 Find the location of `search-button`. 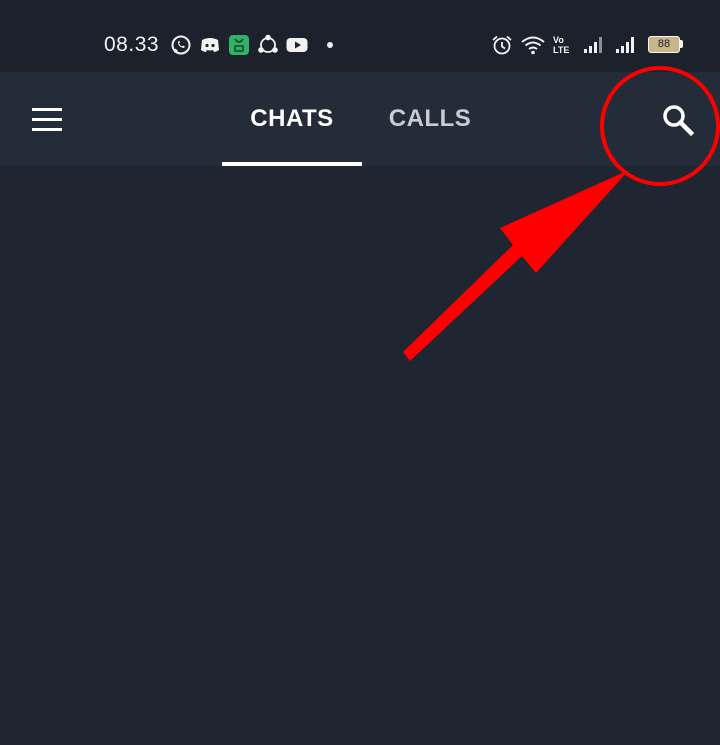

search-button is located at coordinates (678, 120).